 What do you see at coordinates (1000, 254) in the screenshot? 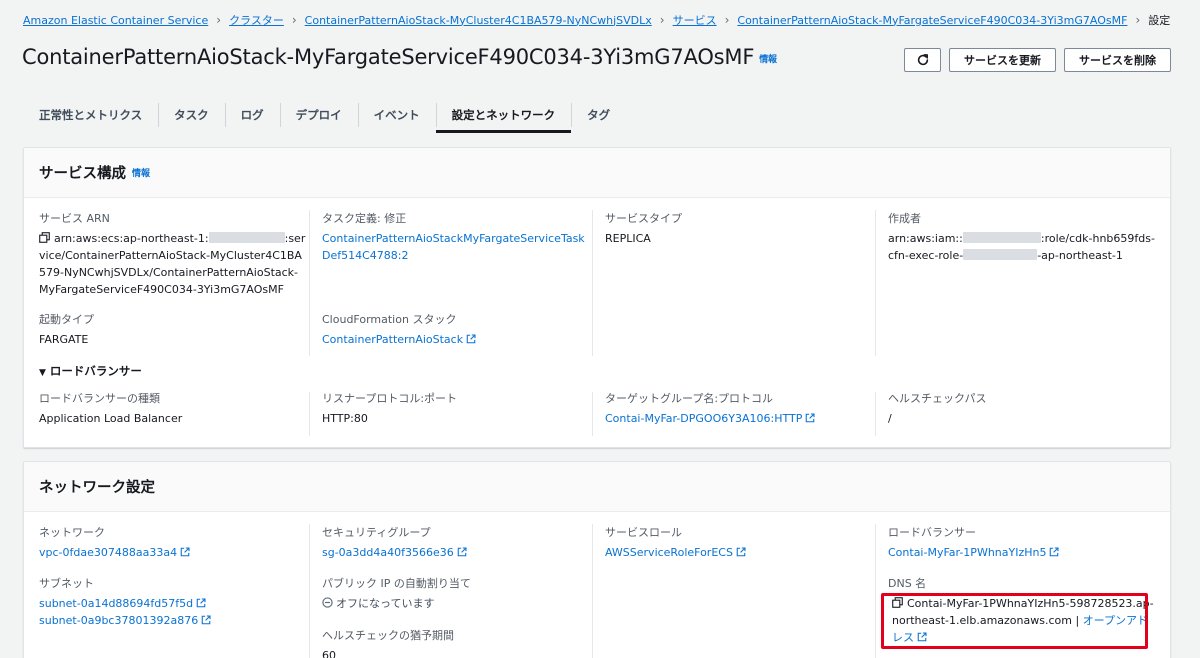
I see `redacted-role-id` at bounding box center [1000, 254].